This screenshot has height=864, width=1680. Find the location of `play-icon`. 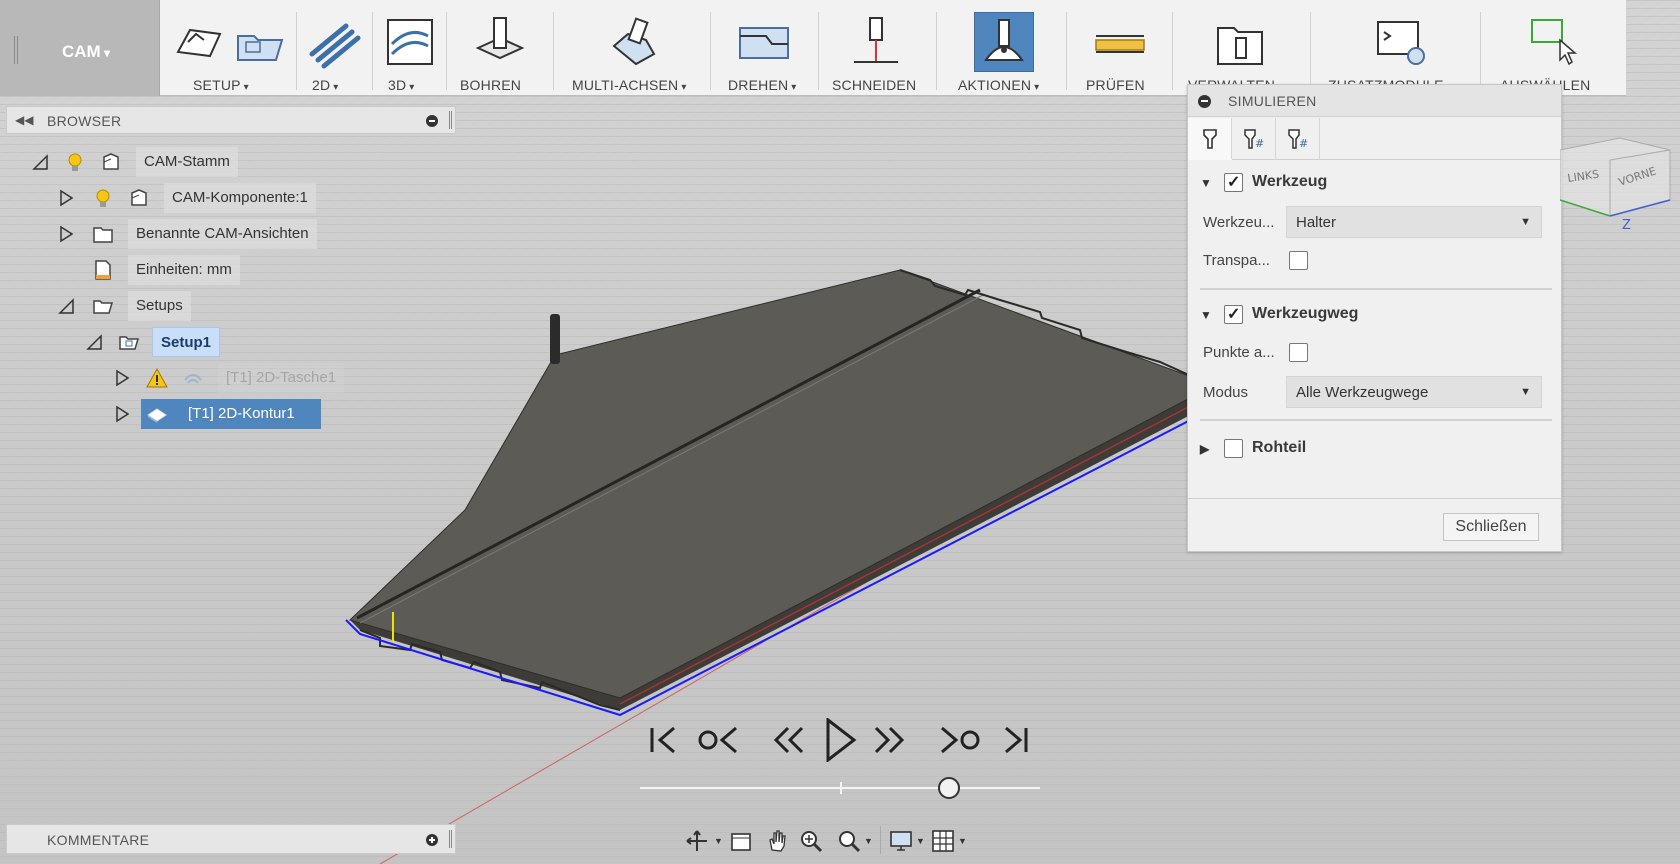

play-icon is located at coordinates (840, 740).